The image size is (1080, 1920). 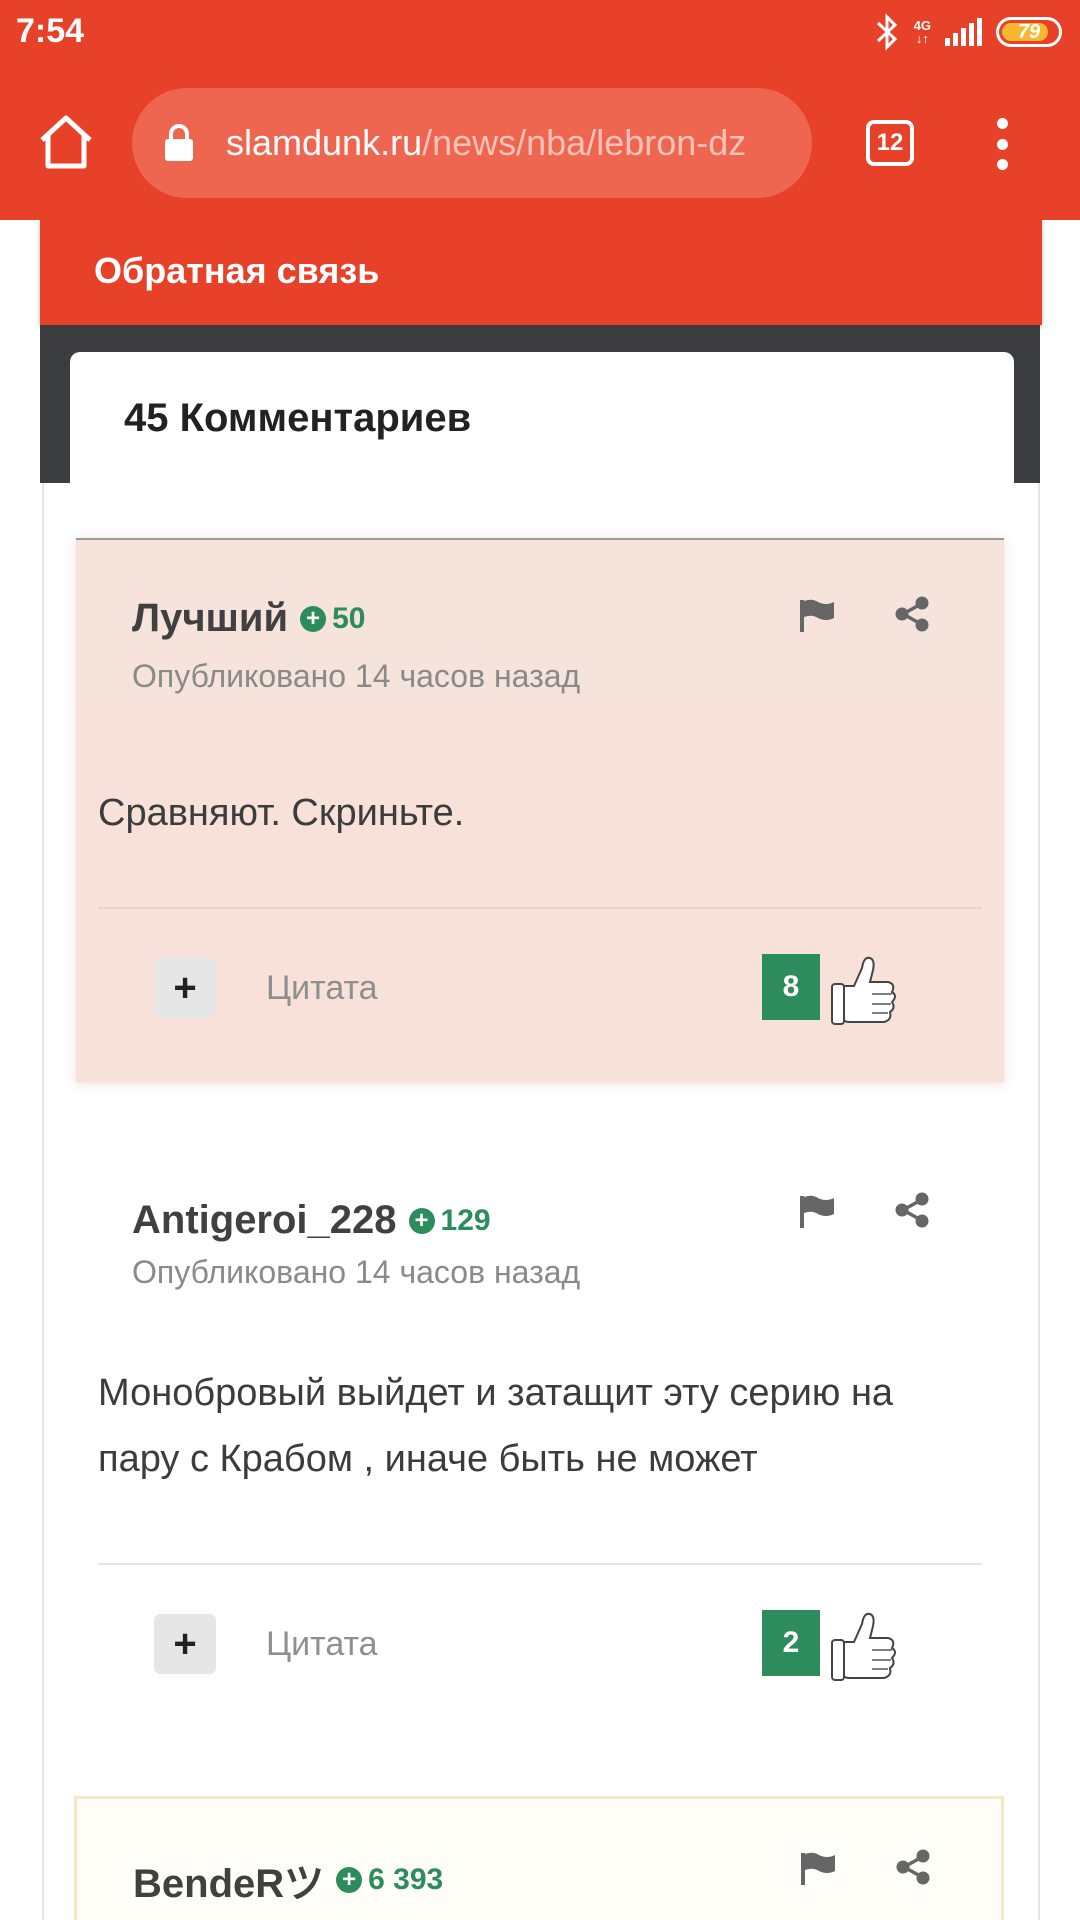 I want to click on battery-icon: 79, so click(x=1029, y=32).